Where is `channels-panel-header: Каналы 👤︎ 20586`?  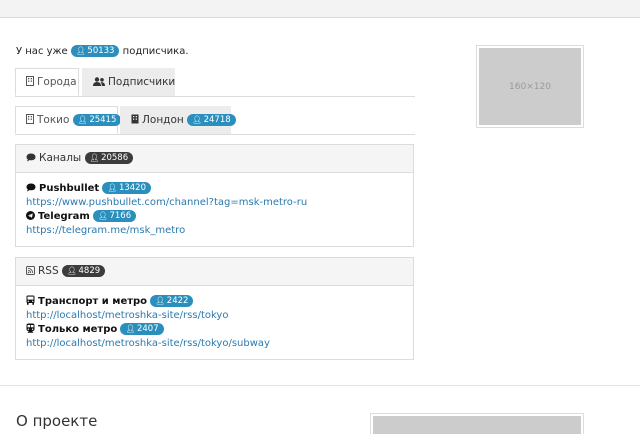 channels-panel-header: Каналы 👤︎ 20586 is located at coordinates (214, 159).